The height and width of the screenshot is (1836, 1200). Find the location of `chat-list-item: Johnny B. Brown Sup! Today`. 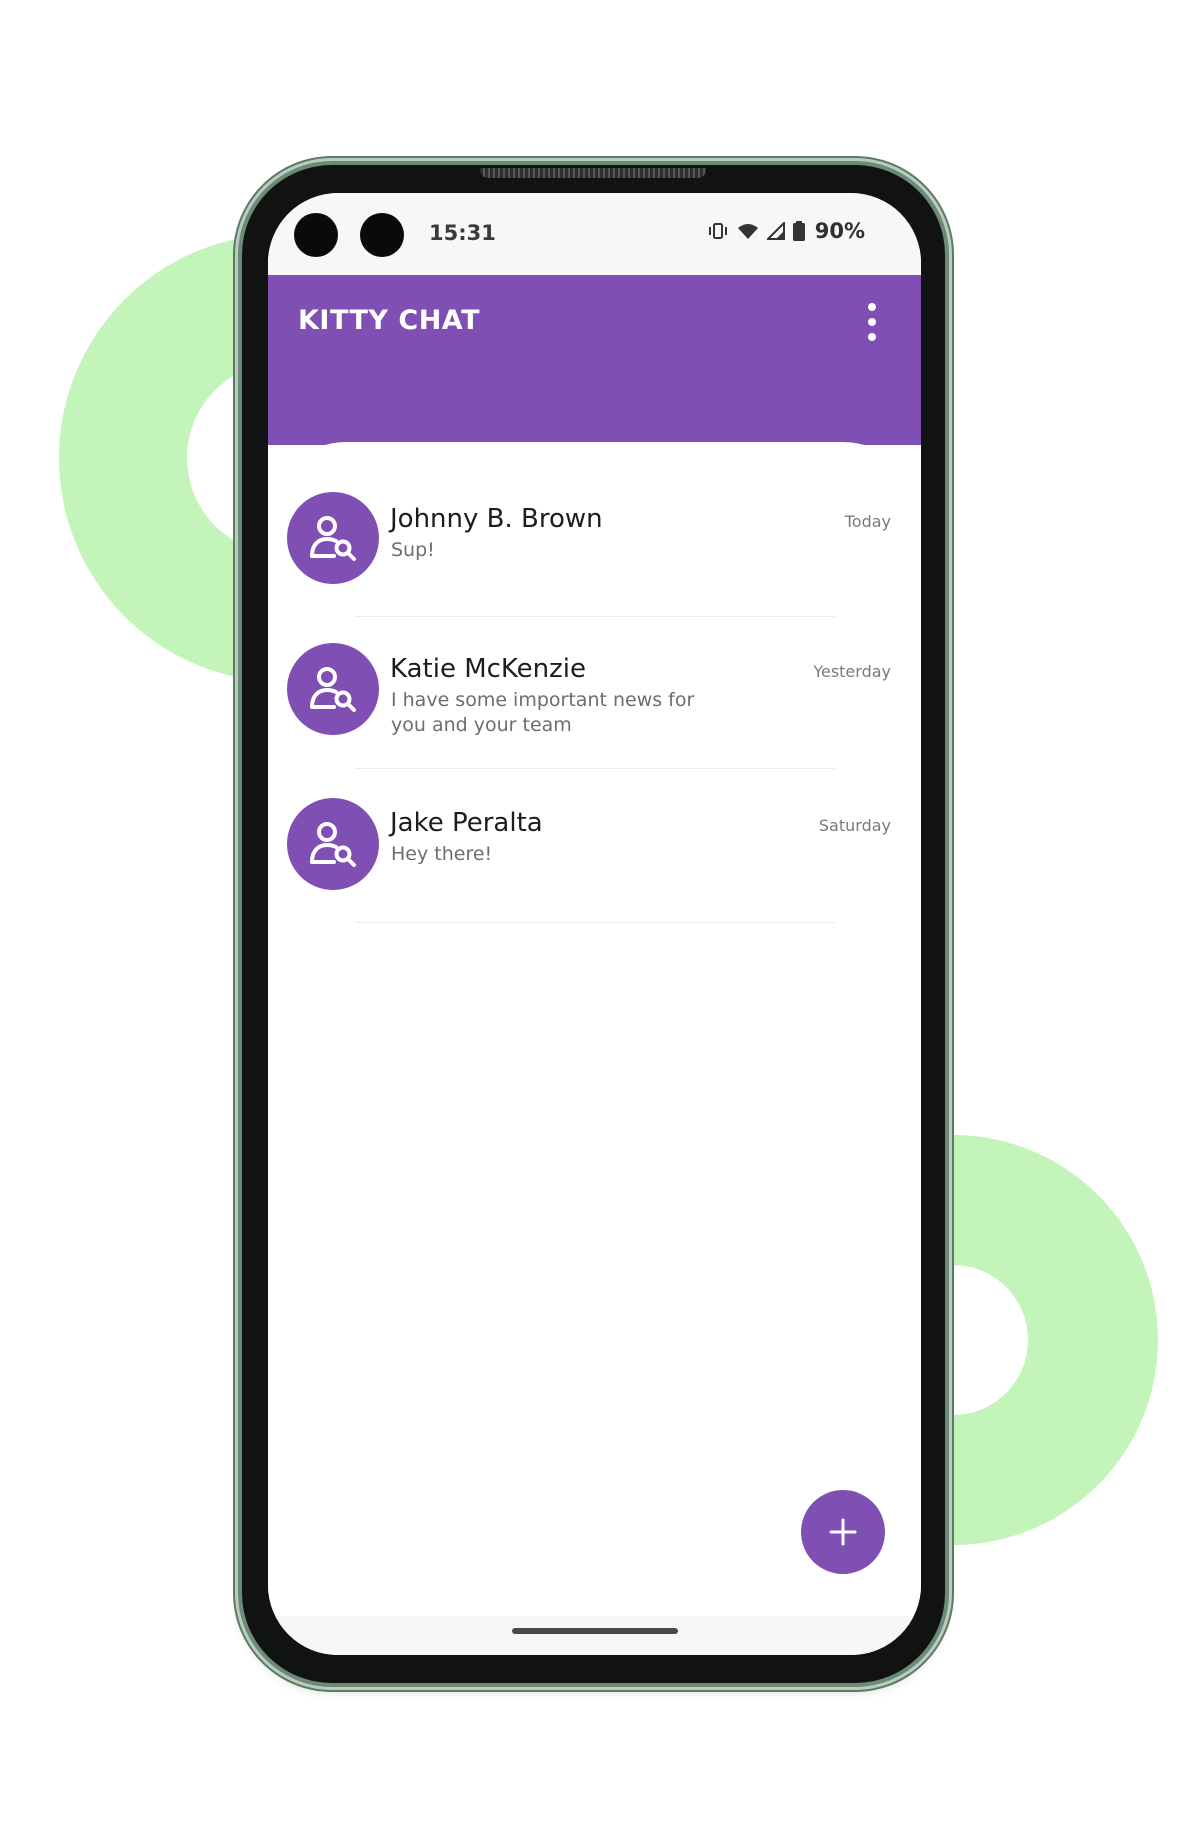

chat-list-item: Johnny B. Brown Sup! Today is located at coordinates (594, 518).